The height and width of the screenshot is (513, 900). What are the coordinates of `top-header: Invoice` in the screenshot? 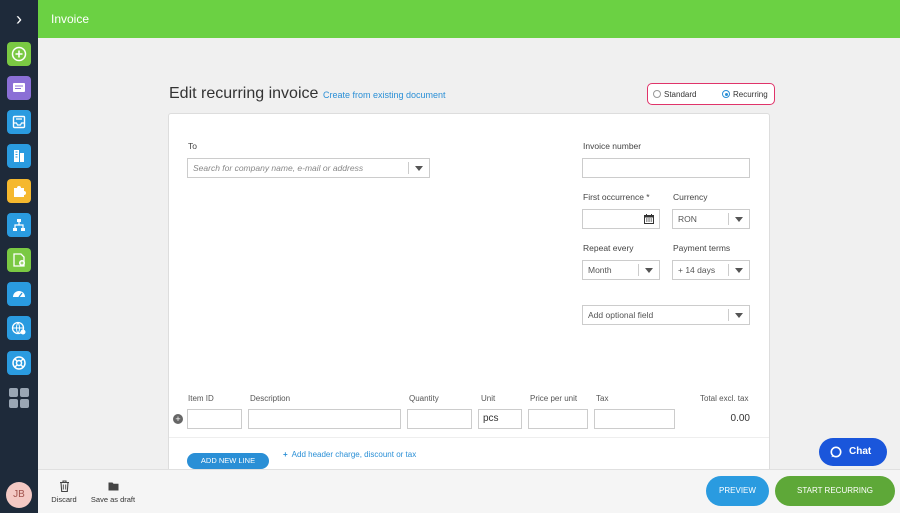 It's located at (469, 19).